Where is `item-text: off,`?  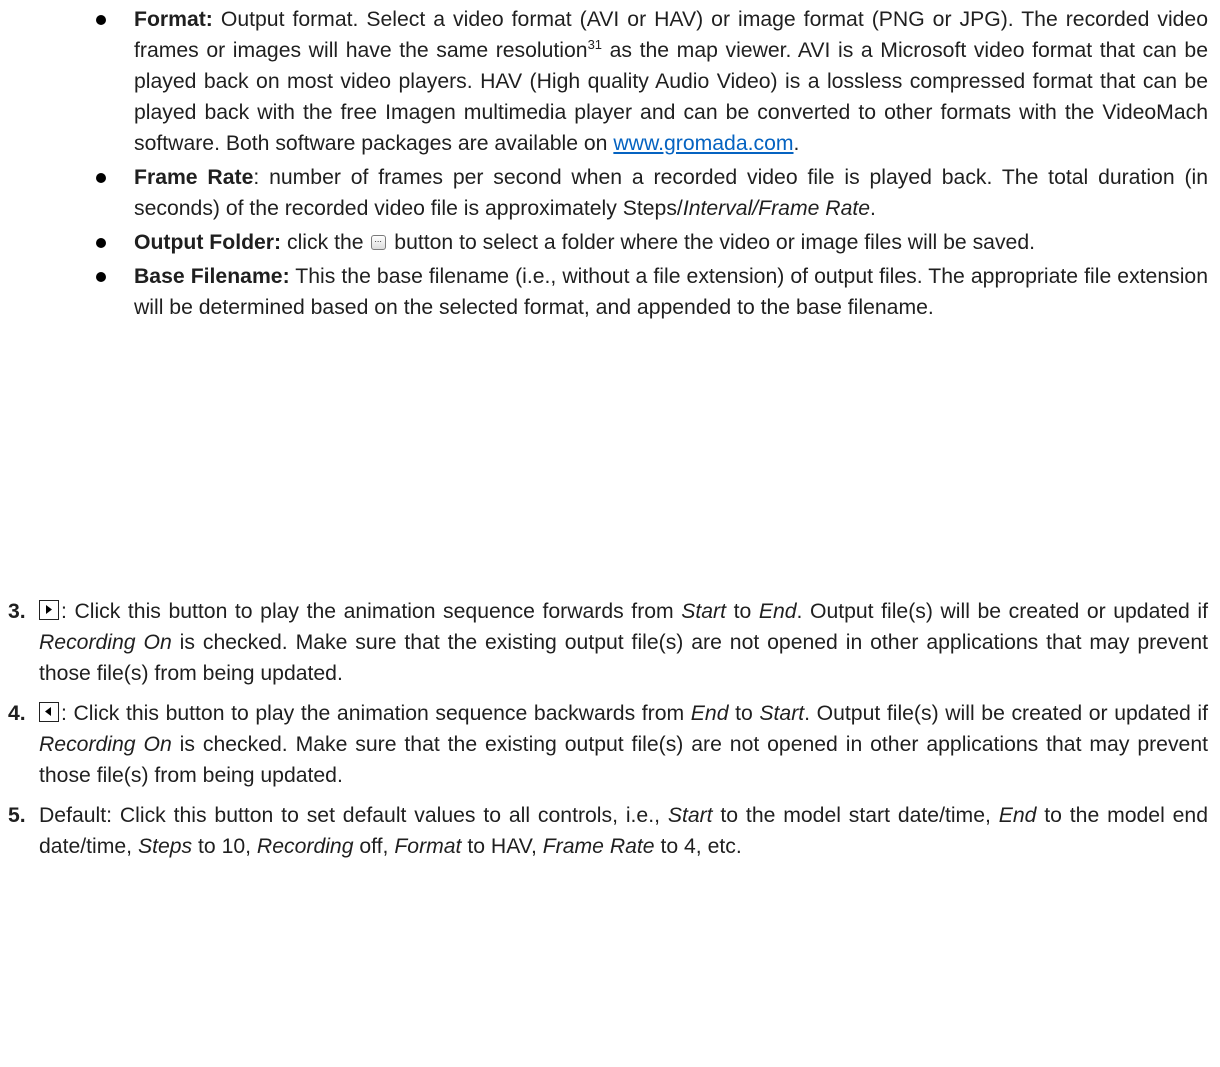 item-text: off, is located at coordinates (374, 846).